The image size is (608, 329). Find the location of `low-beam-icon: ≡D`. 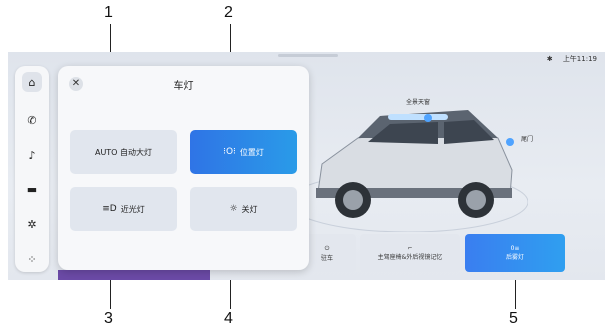

low-beam-icon: ≡D is located at coordinates (109, 209).